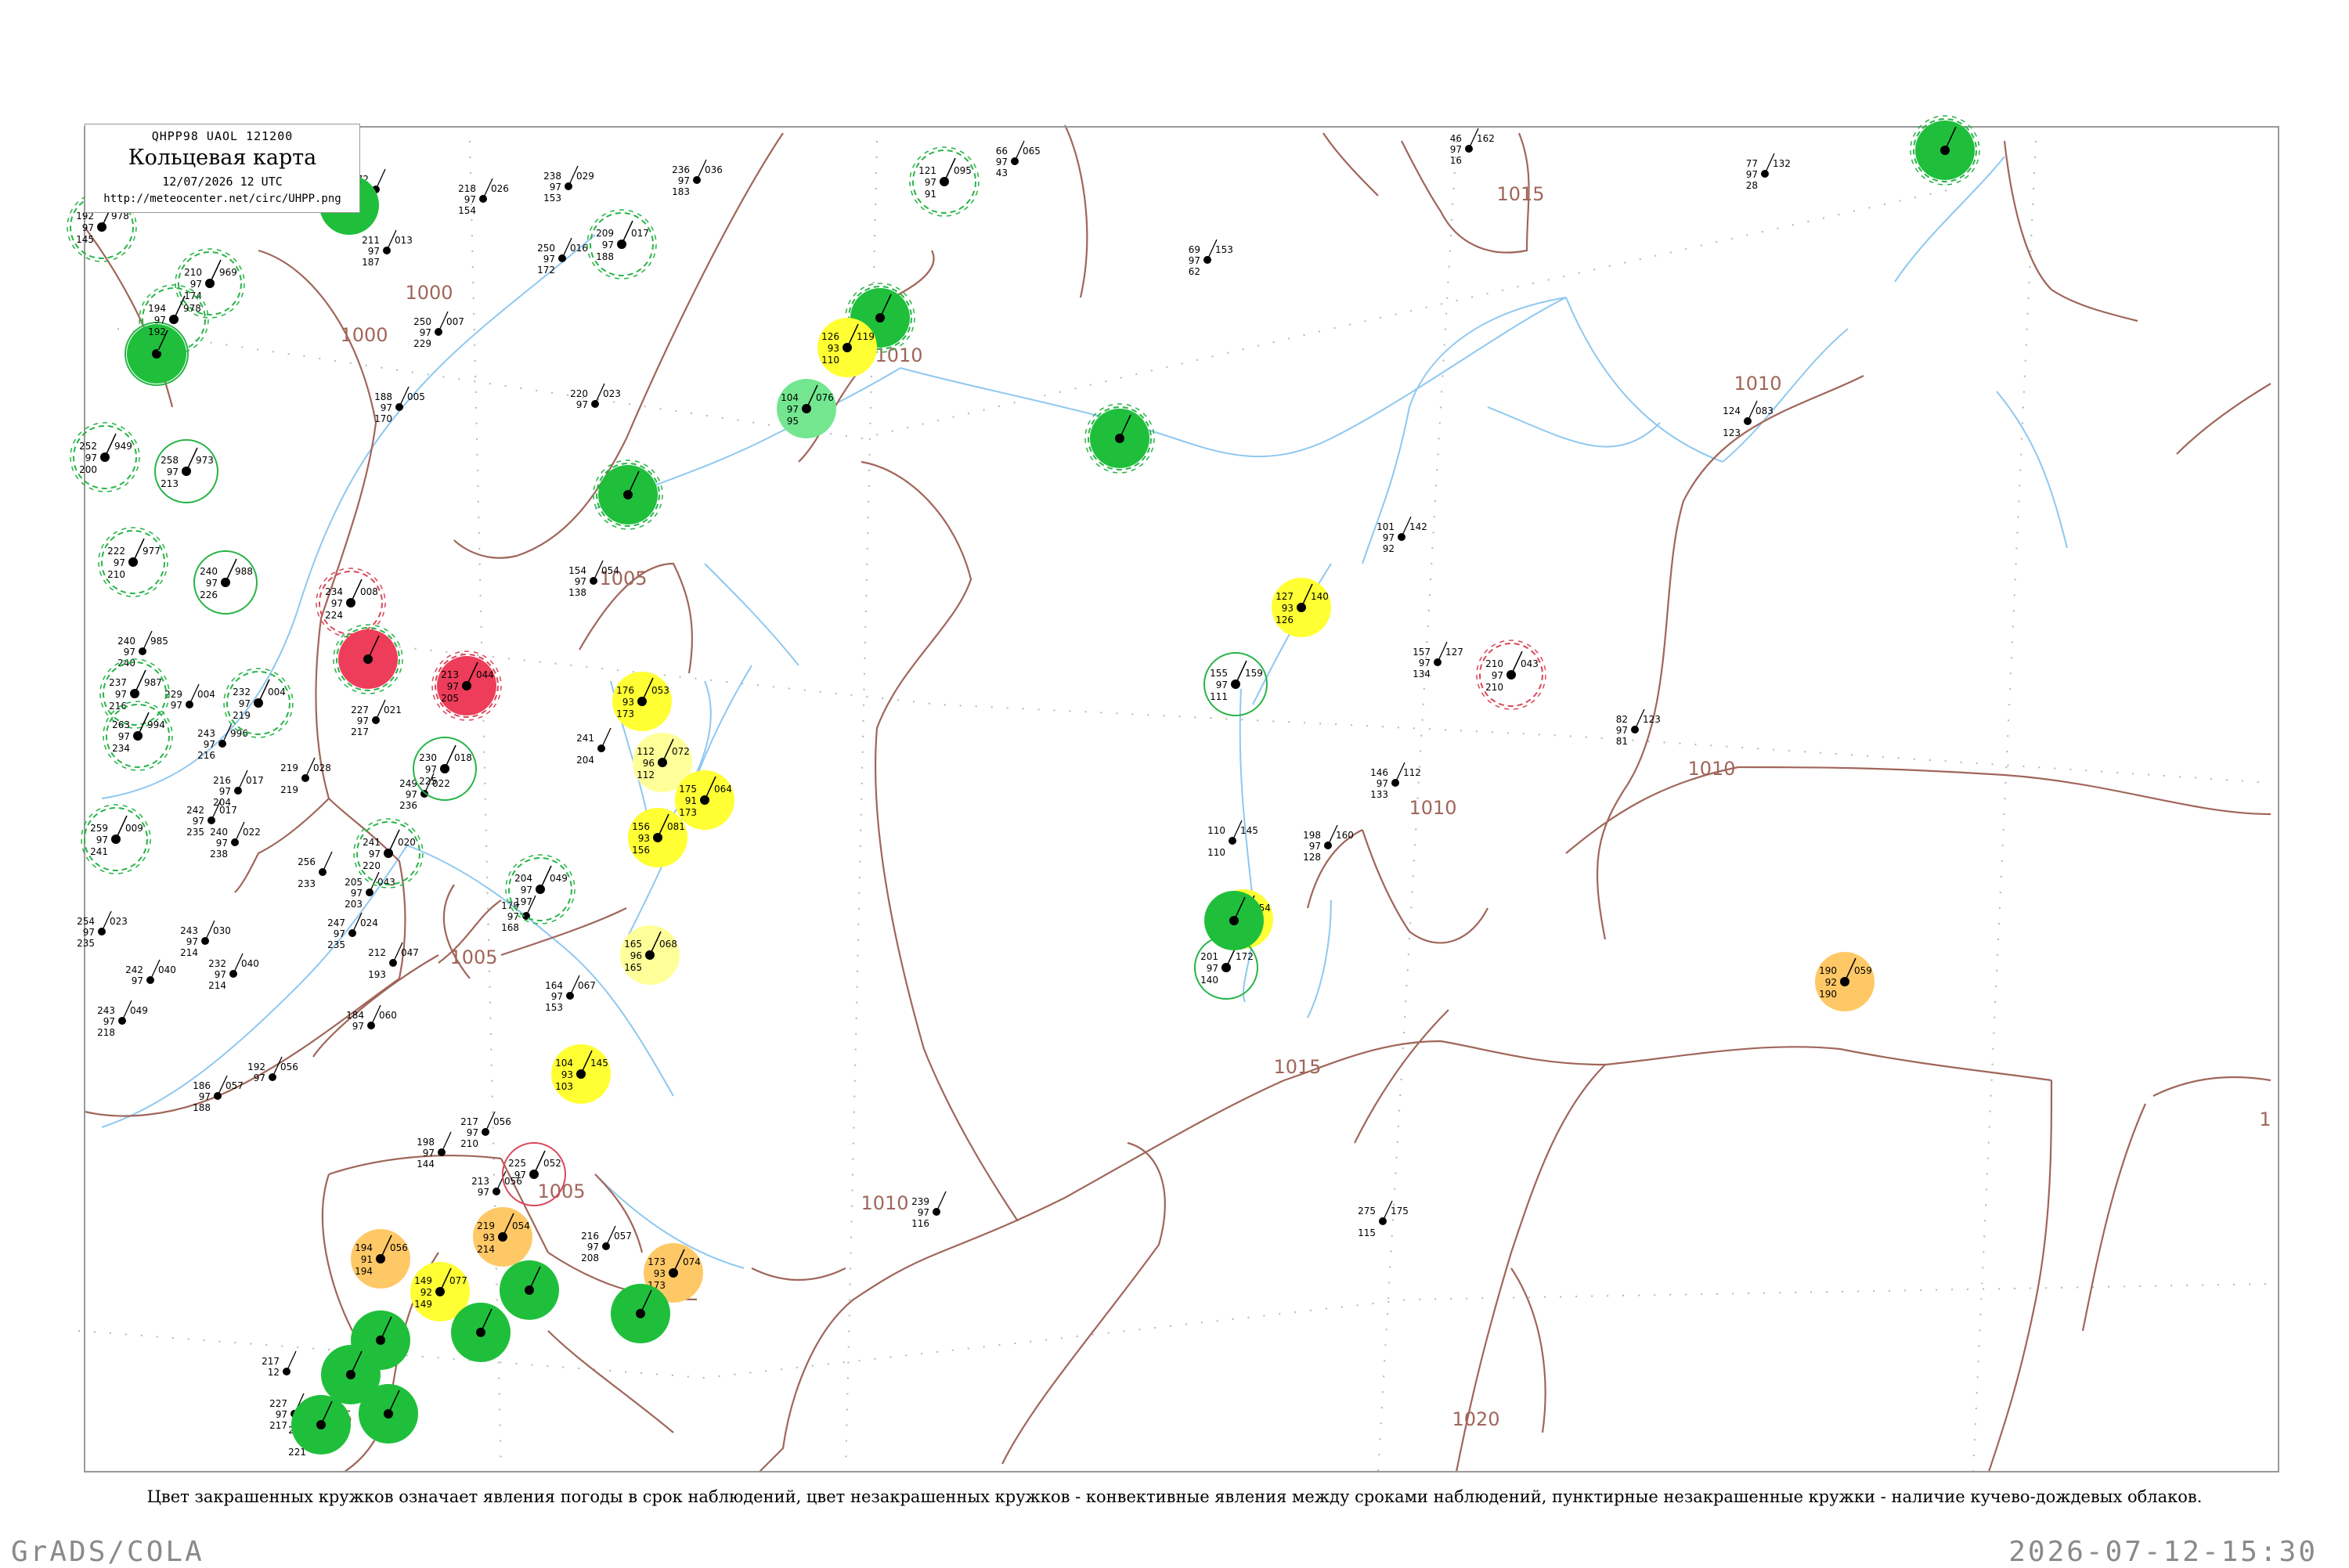 This screenshot has height=1568, width=2349. I want to click on station-plot: 21697204017, so click(238, 789).